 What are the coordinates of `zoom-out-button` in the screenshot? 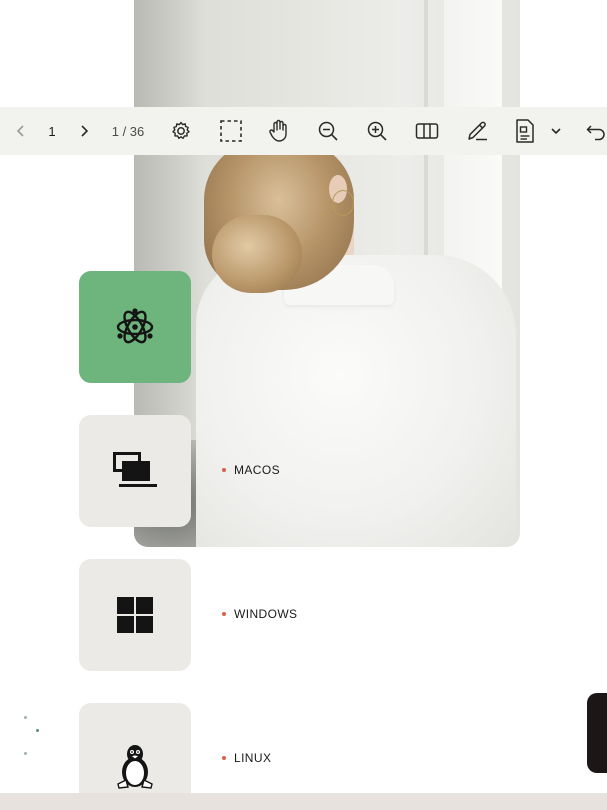 It's located at (328, 131).